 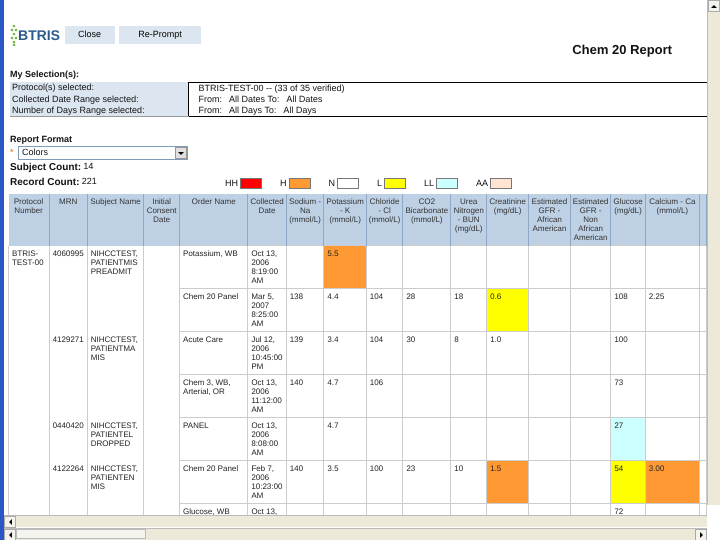 What do you see at coordinates (115, 289) in the screenshot?
I see `table-cell: NIHCCTEST, PATIENTMIS PREADMIT` at bounding box center [115, 289].